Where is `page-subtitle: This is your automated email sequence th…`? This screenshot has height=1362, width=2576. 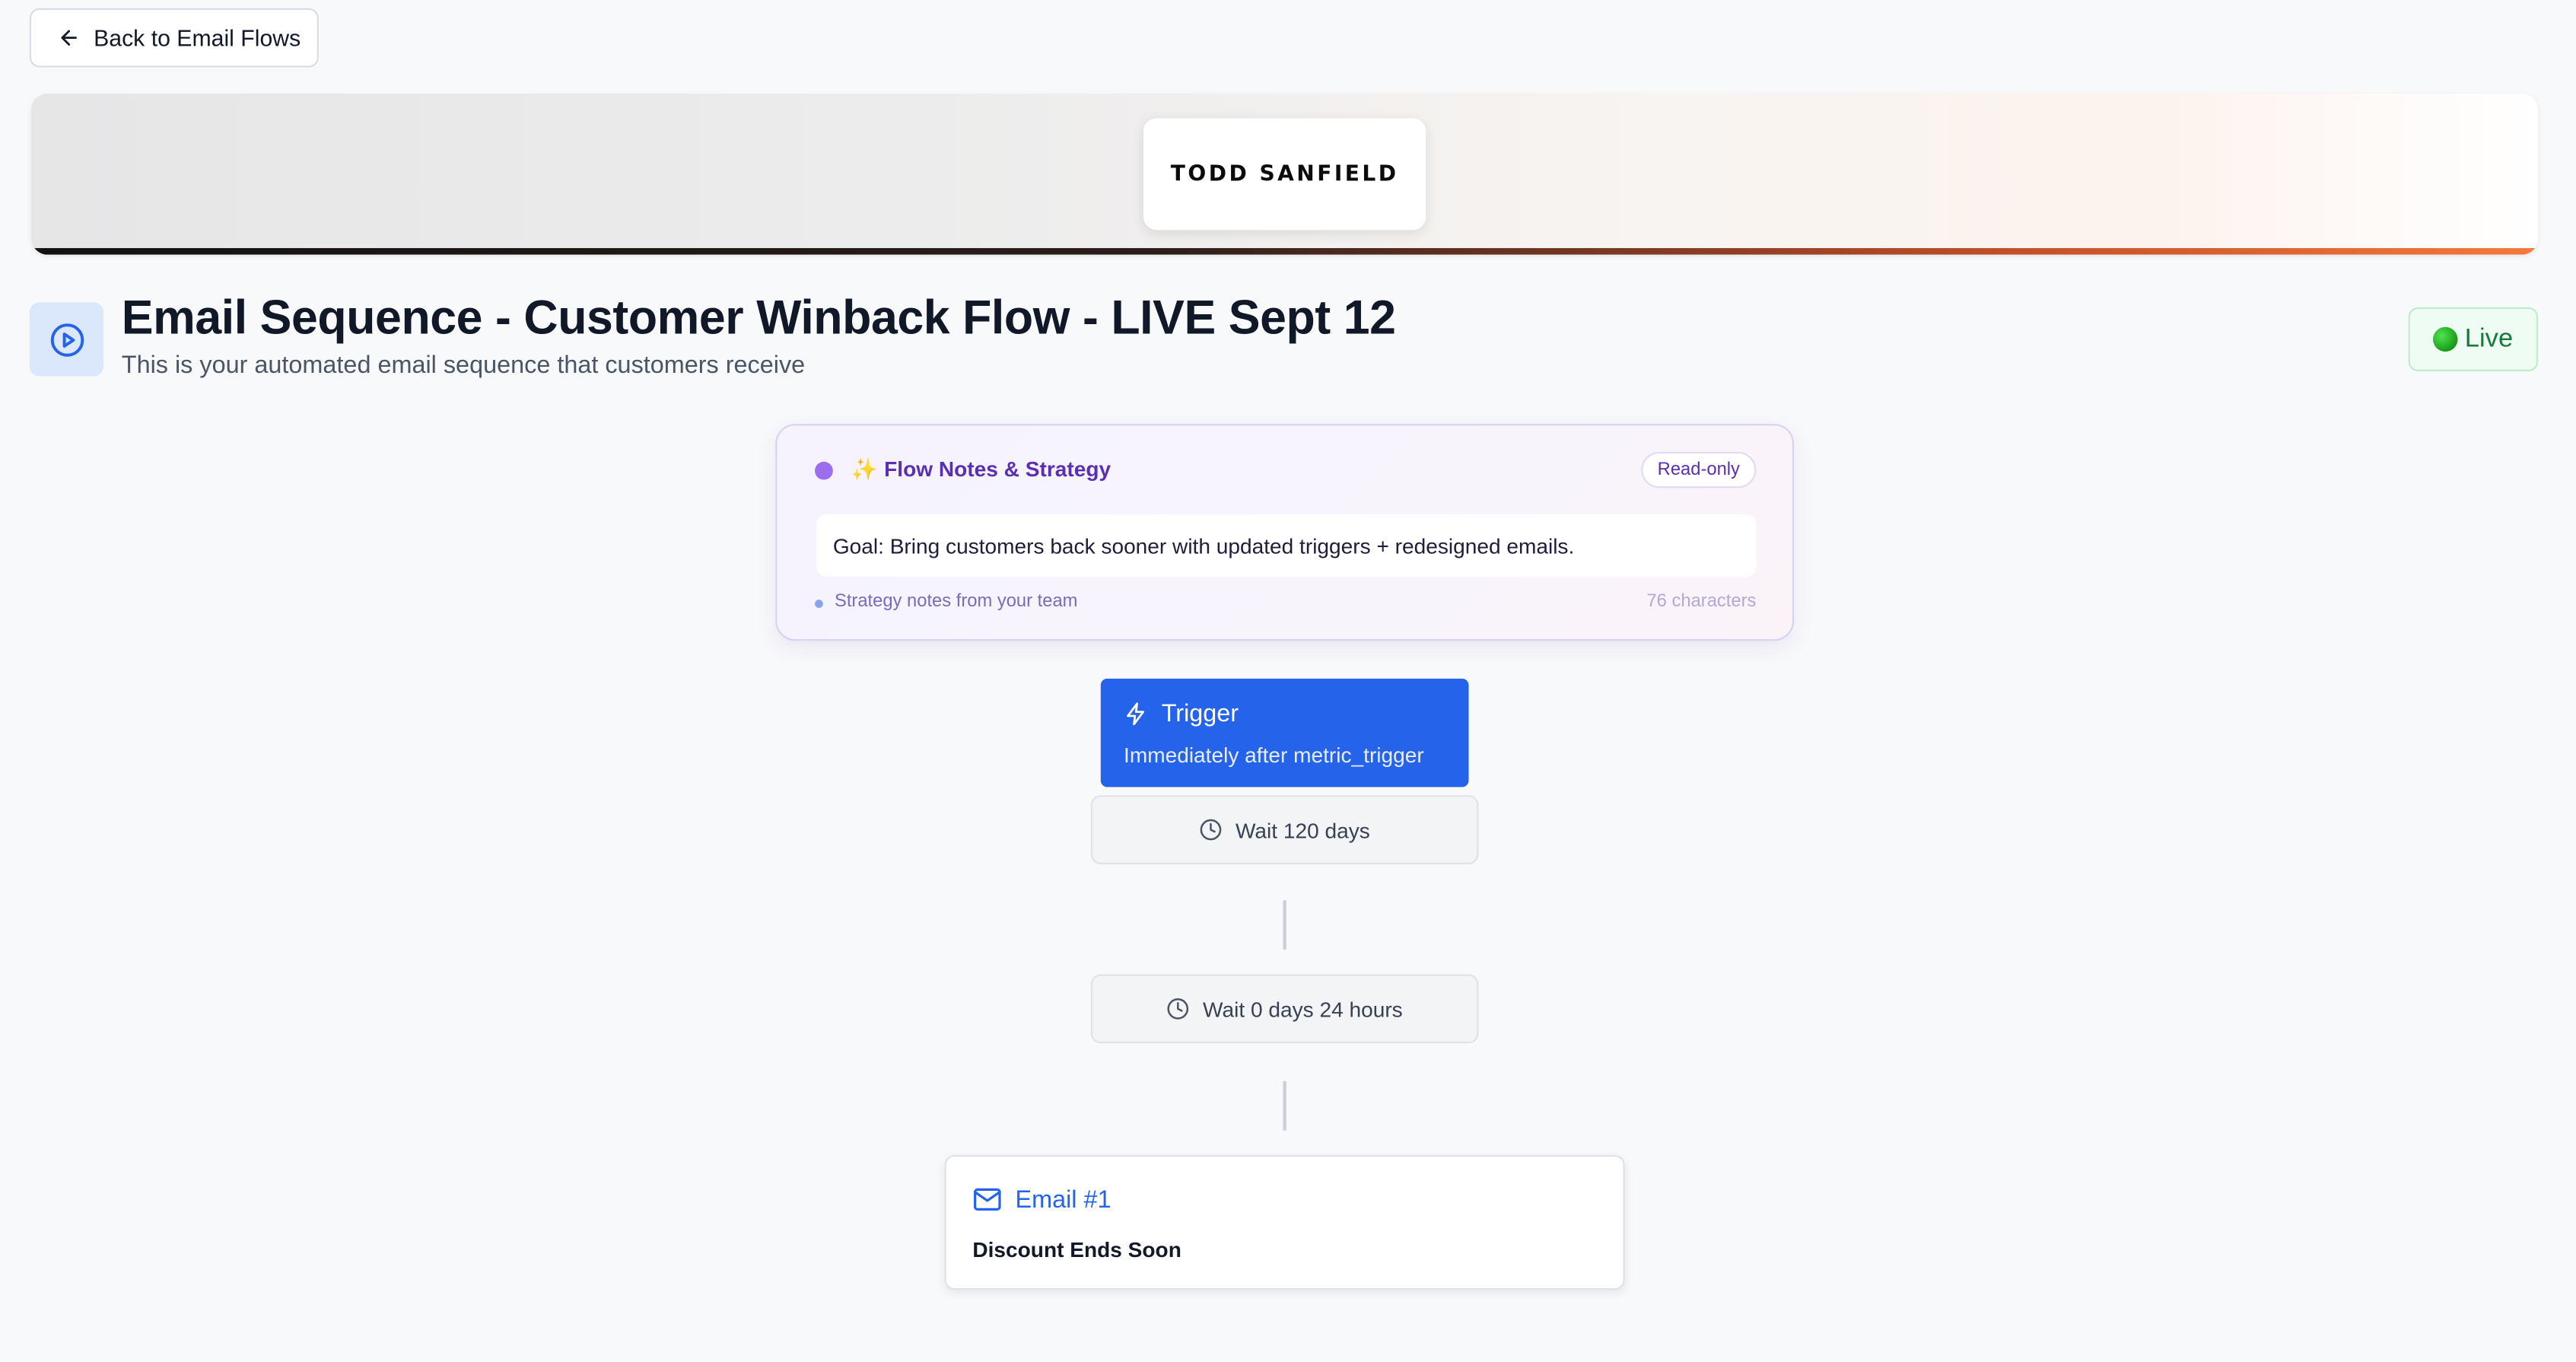
page-subtitle: This is your automated email sequence th… is located at coordinates (464, 366).